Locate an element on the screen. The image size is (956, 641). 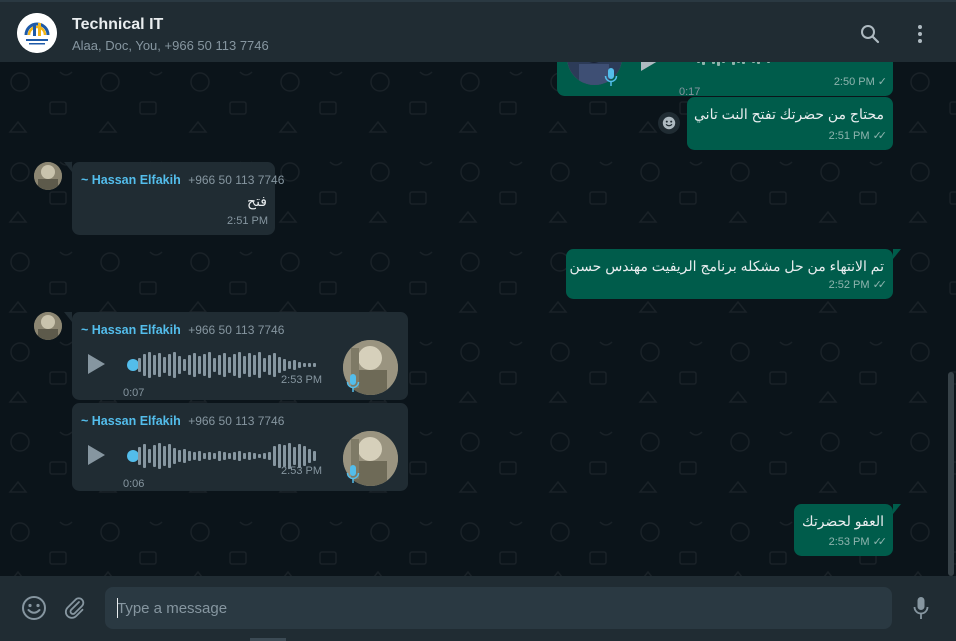
search-button is located at coordinates (870, 34).